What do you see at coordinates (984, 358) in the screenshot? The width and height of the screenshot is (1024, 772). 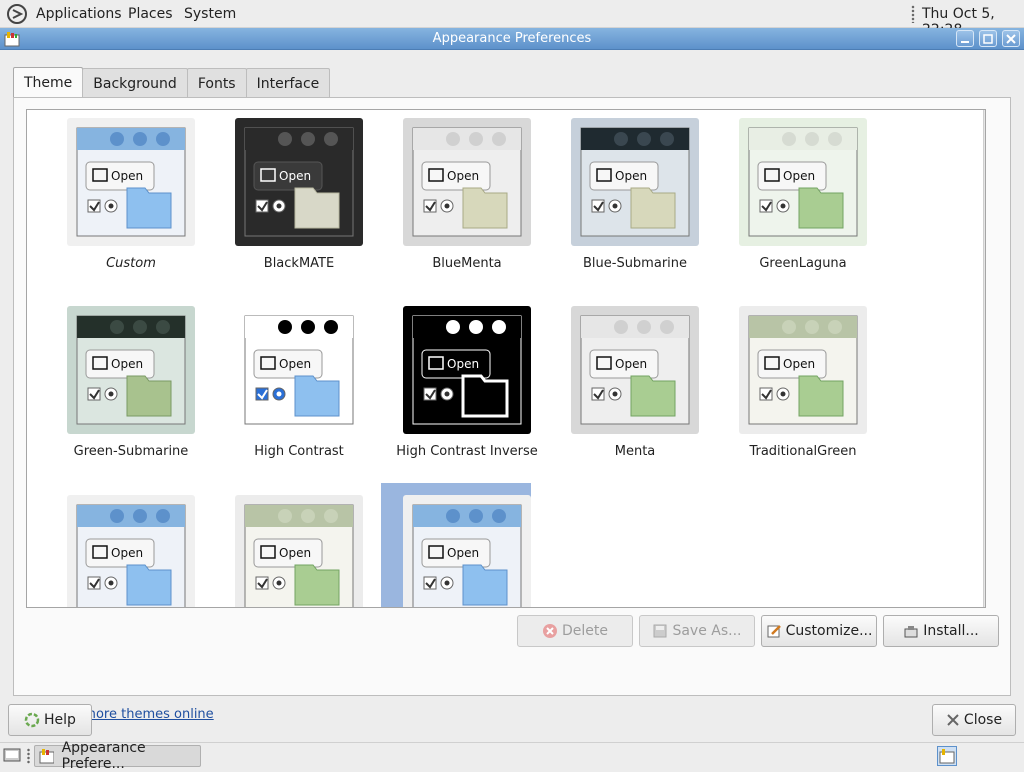 I see `scrollbar: ▲ ▼` at bounding box center [984, 358].